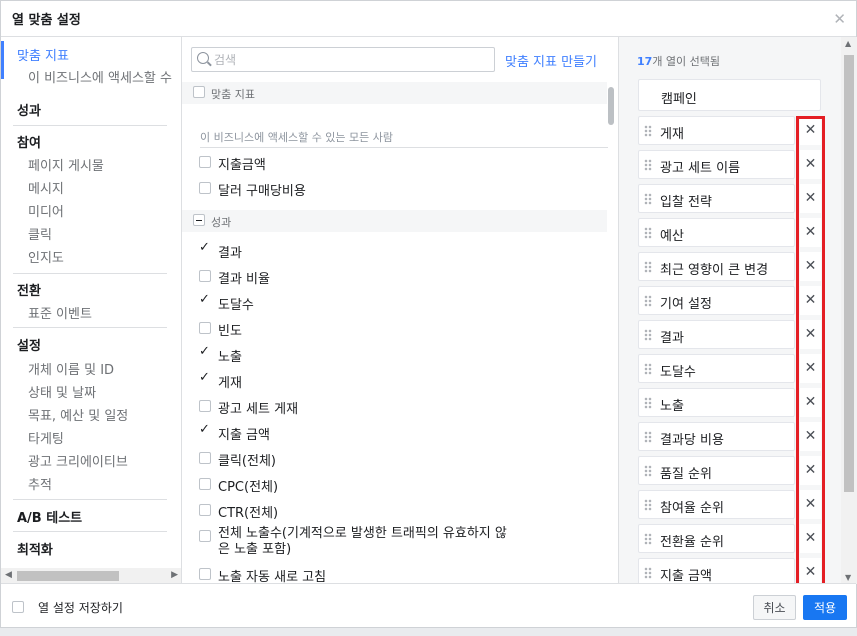  What do you see at coordinates (29, 109) in the screenshot?
I see `sidebar-item-performance: 성과` at bounding box center [29, 109].